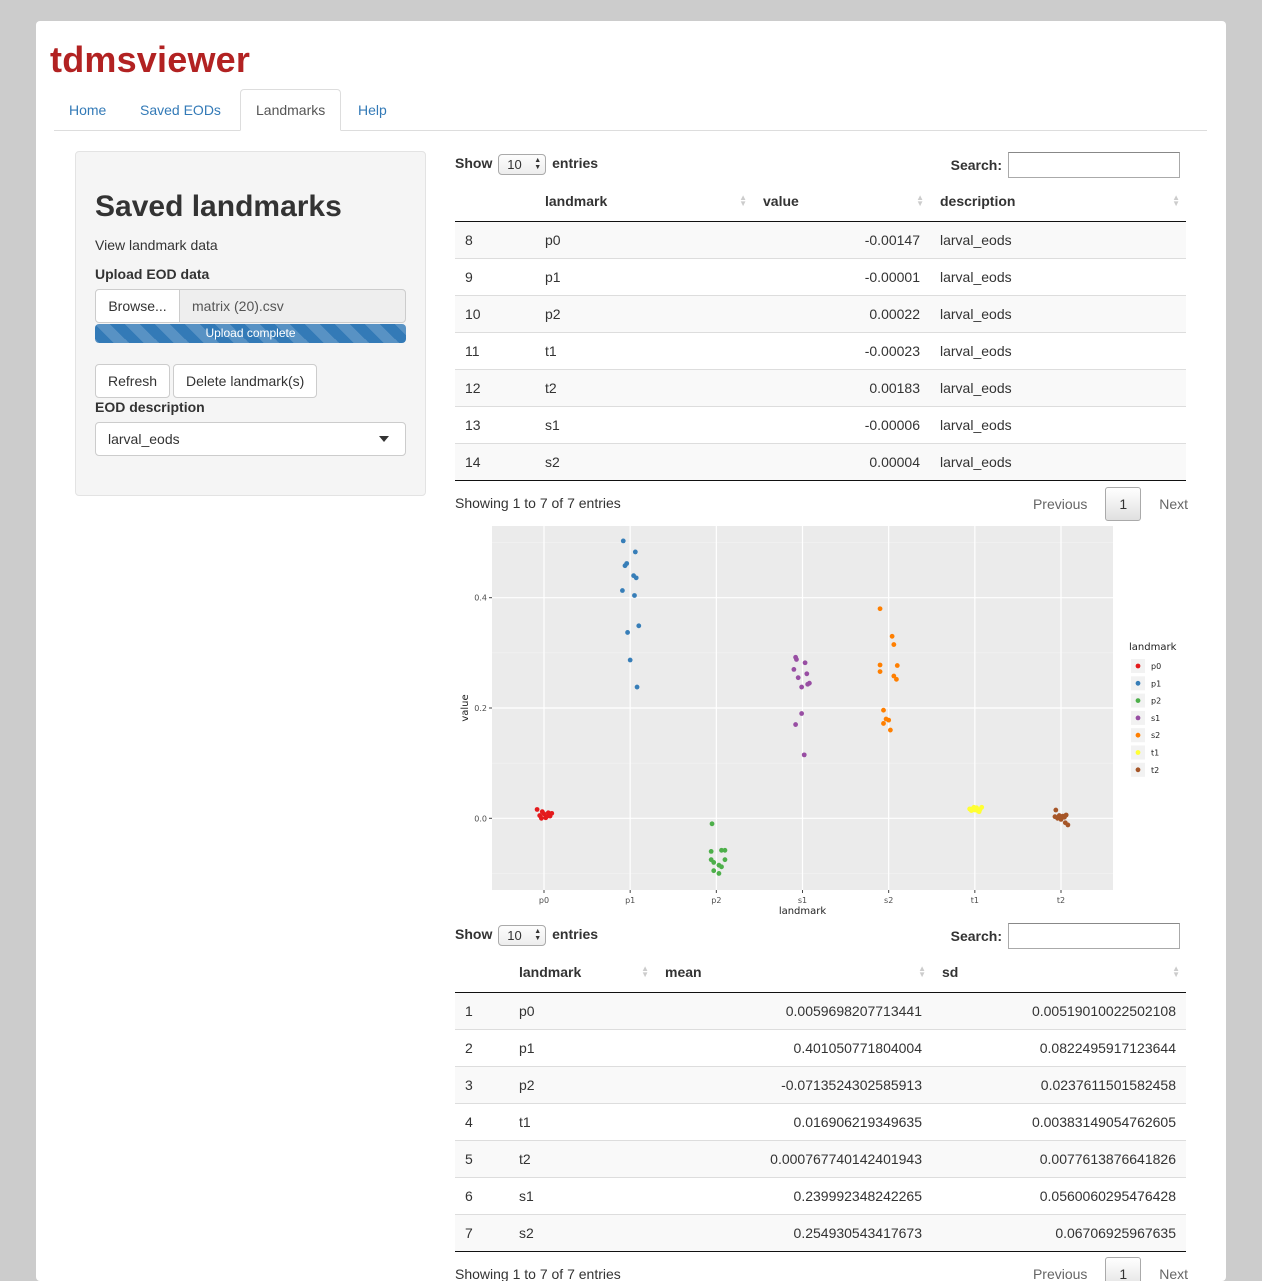  Describe the element at coordinates (480, 818) in the screenshot. I see `y-tick-label: 0.0` at that location.